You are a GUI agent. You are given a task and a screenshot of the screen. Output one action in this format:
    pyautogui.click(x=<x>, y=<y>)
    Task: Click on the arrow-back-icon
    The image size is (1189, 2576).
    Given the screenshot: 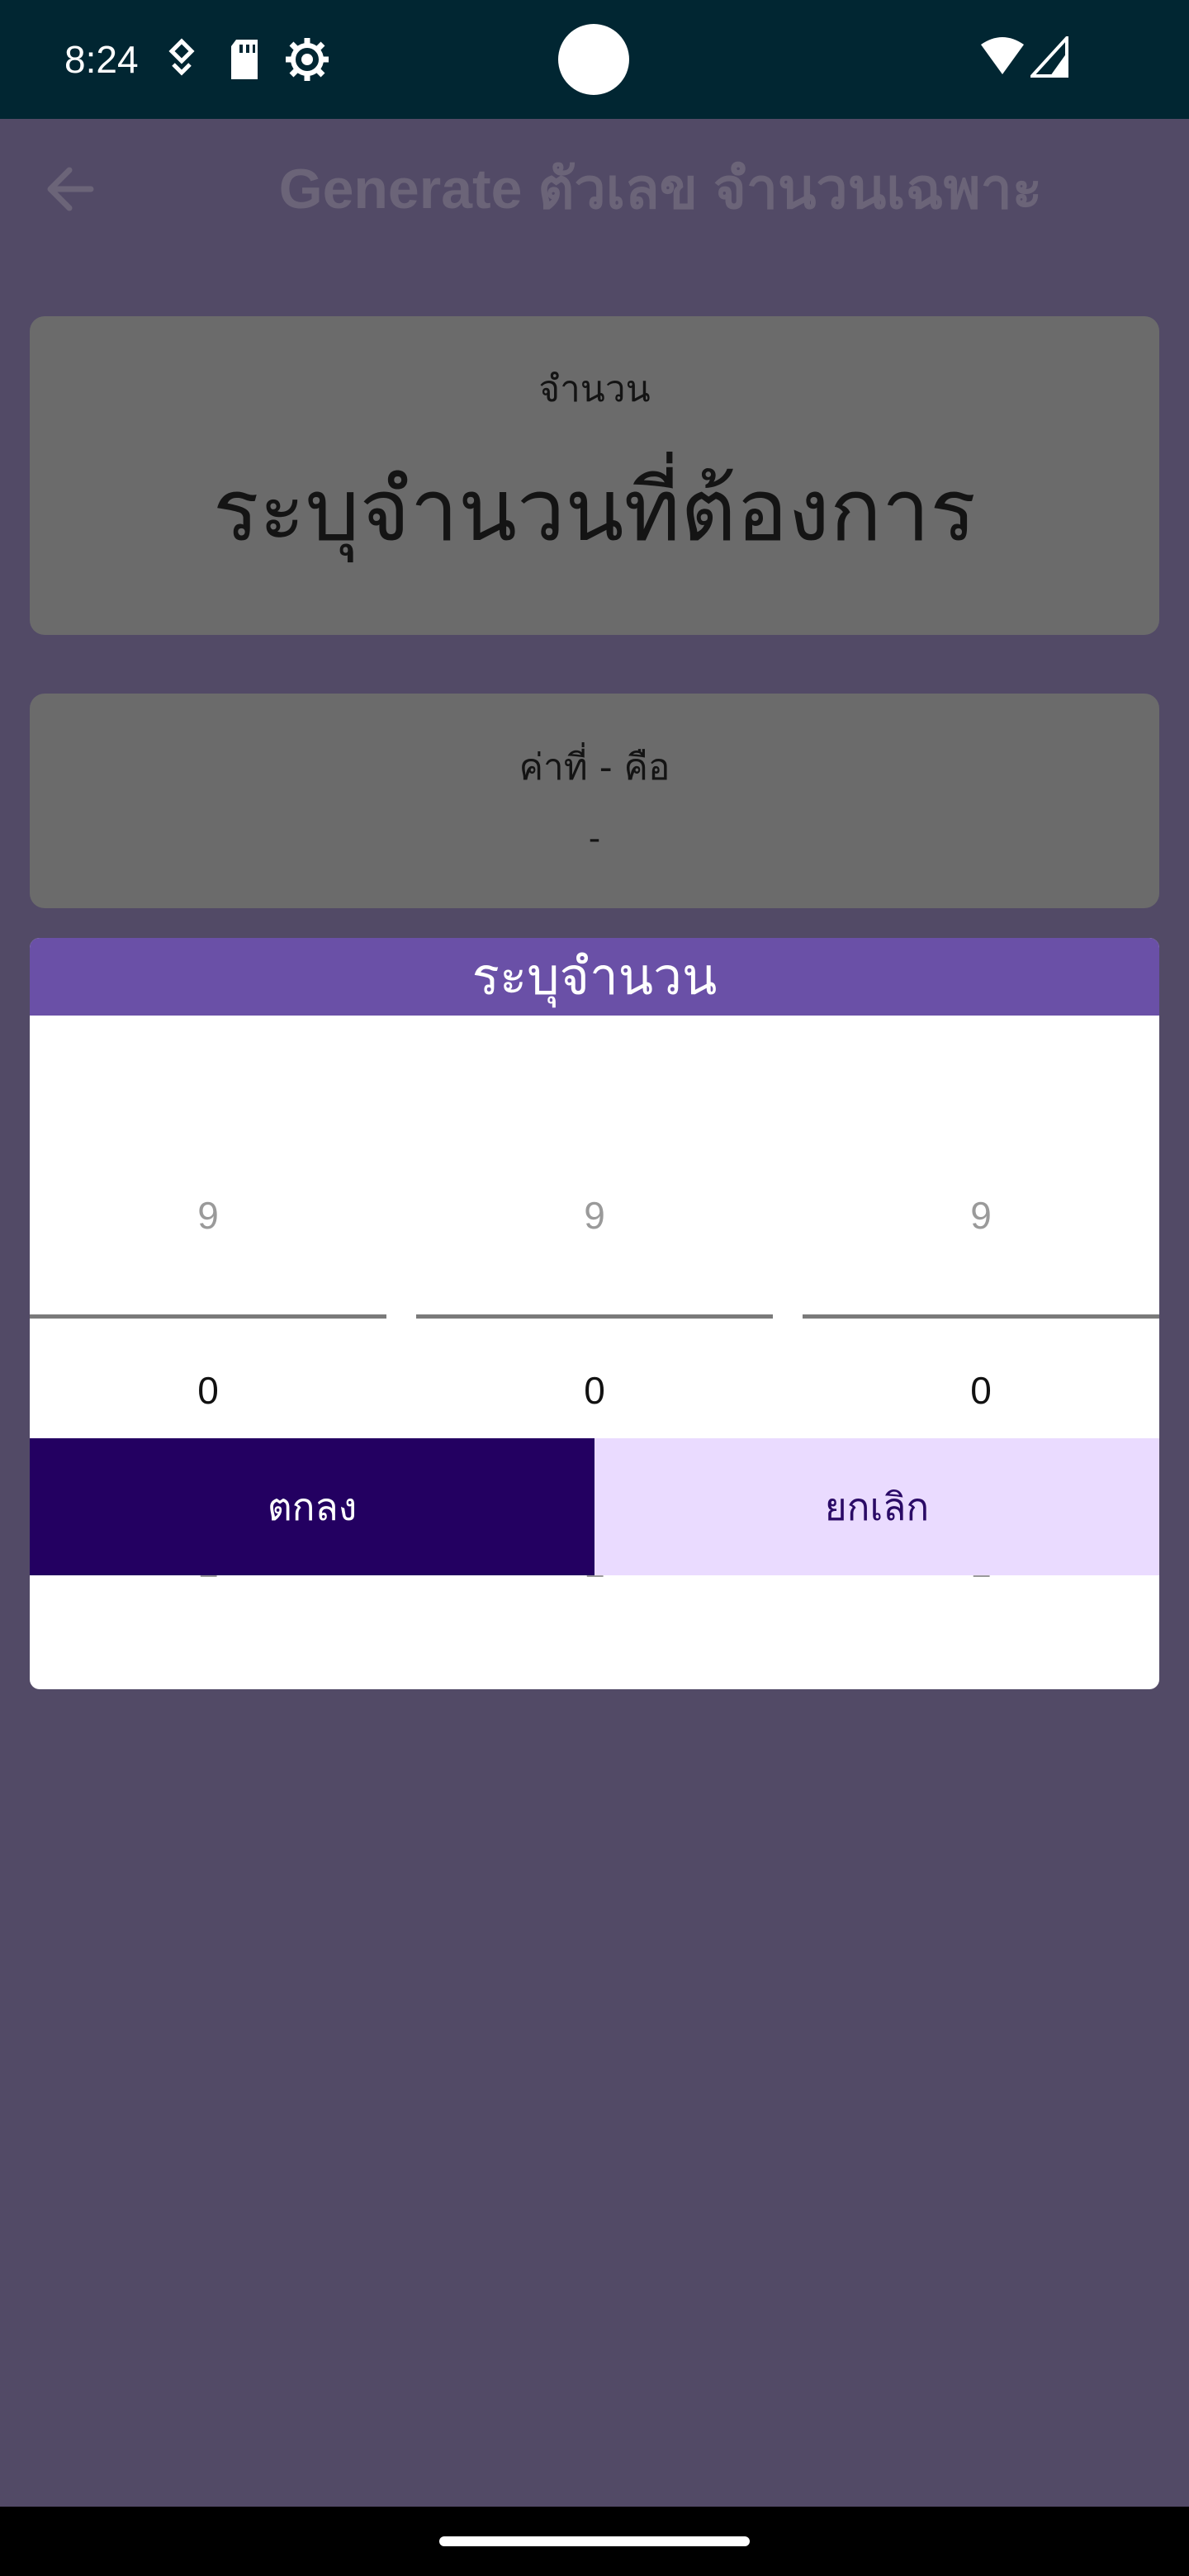 What is the action you would take?
    pyautogui.click(x=70, y=189)
    